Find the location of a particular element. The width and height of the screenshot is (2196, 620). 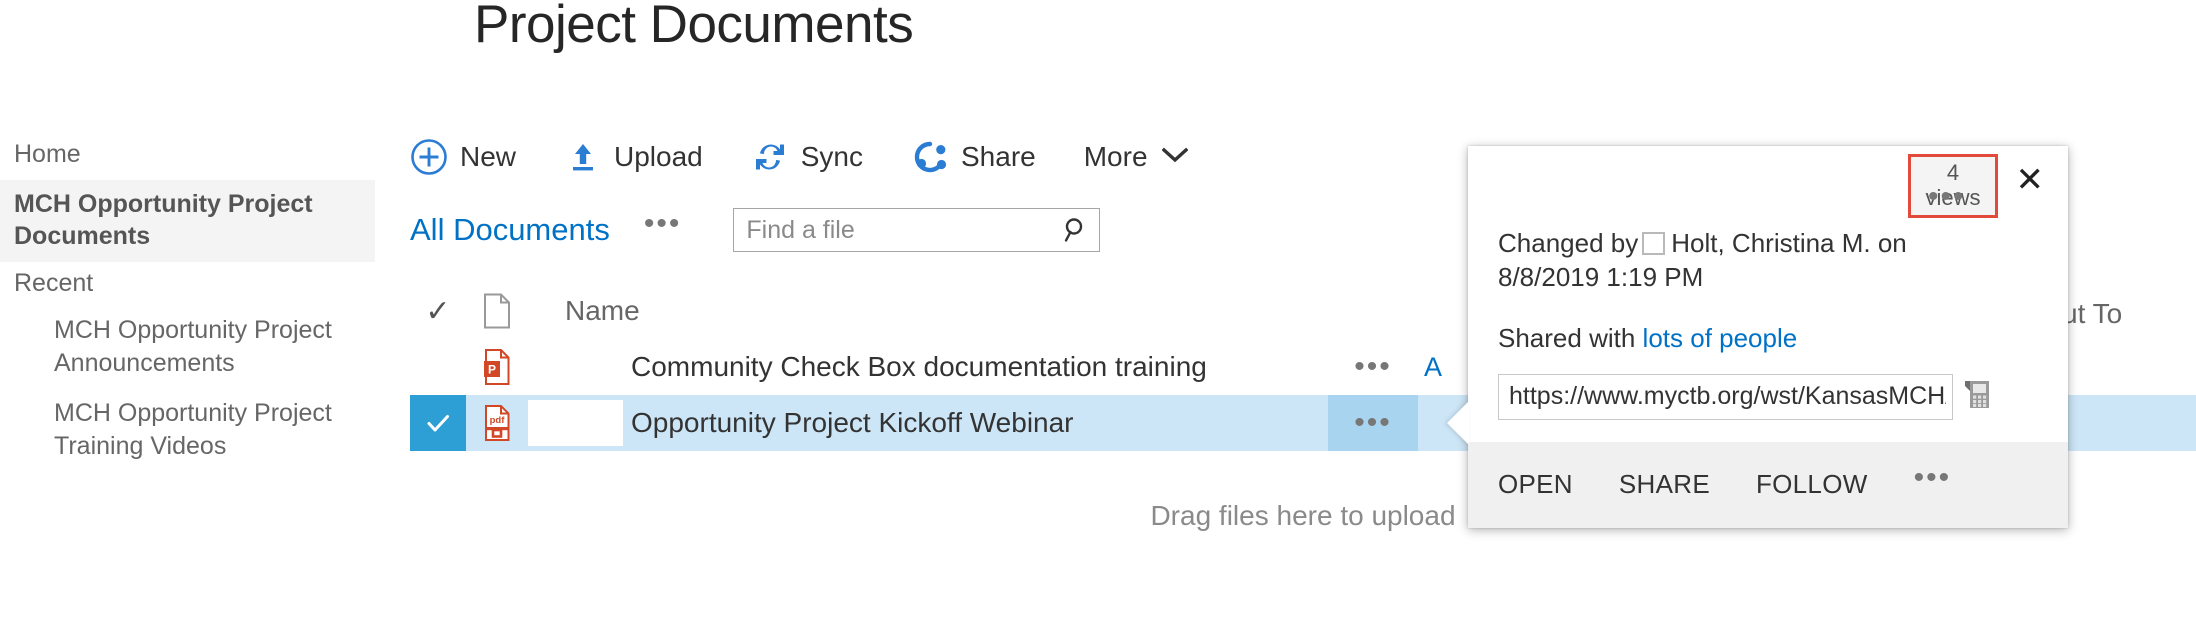

sidebar-item-training-videos: MCH Opportunity Project Training Videos is located at coordinates (187, 429).